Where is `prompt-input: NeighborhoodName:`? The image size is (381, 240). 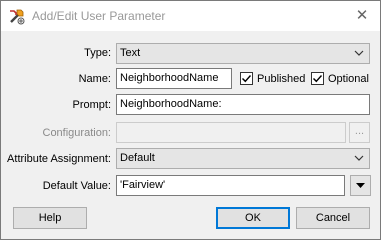 prompt-input: NeighborhoodName: is located at coordinates (243, 104).